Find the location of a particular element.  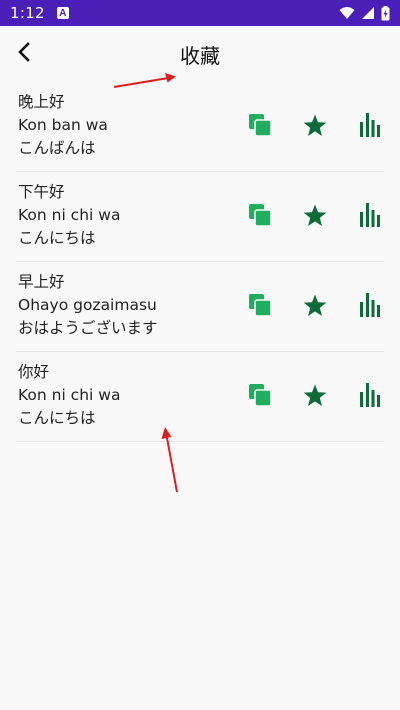

status-icons is located at coordinates (364, 13).